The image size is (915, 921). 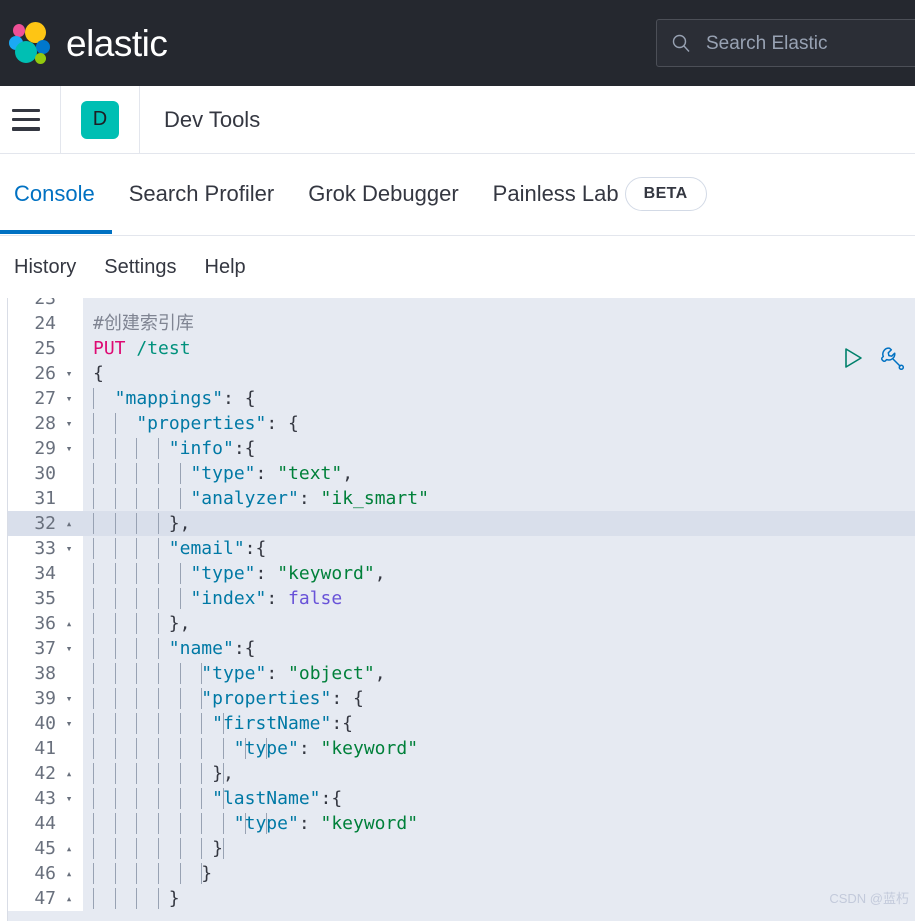 I want to click on app-badge: D, so click(x=100, y=119).